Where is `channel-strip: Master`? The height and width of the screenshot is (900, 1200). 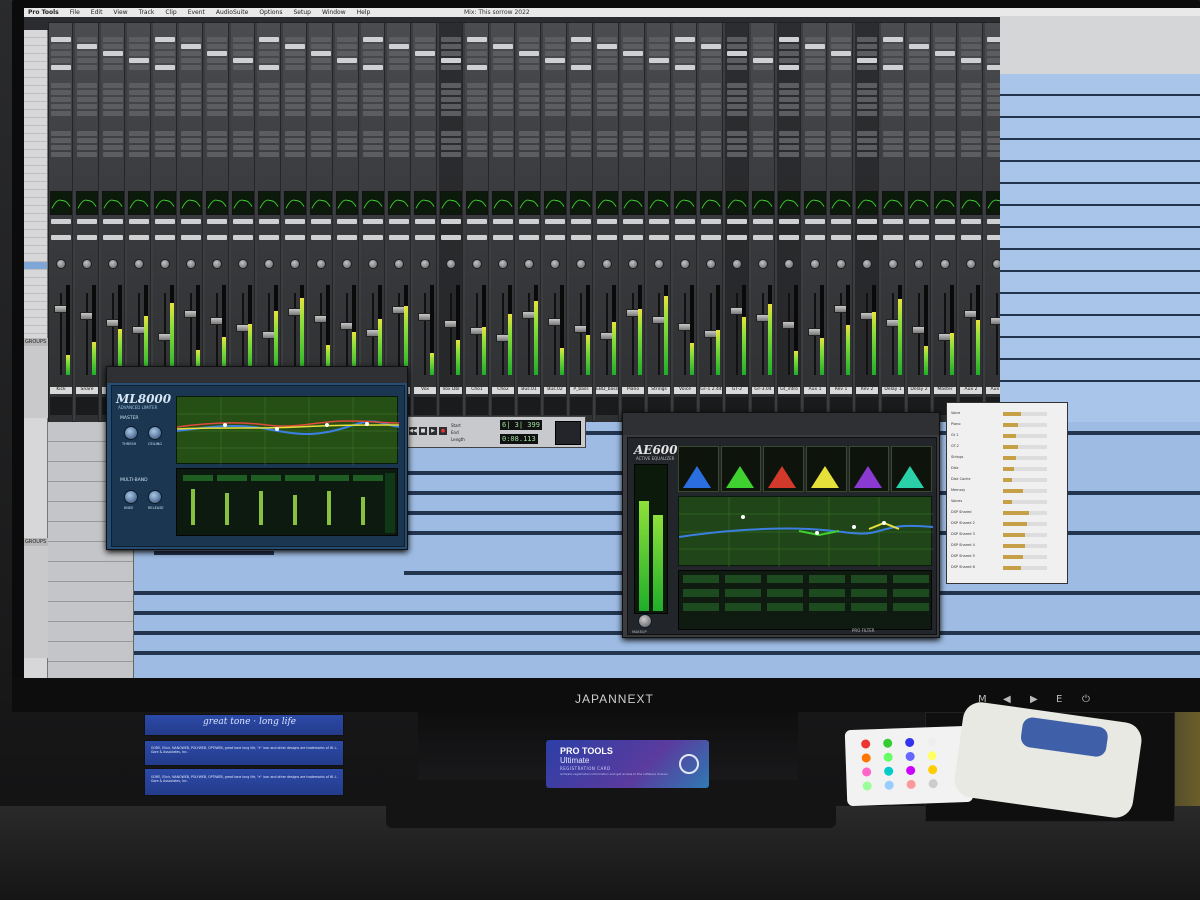
channel-strip: Master is located at coordinates (945, 223).